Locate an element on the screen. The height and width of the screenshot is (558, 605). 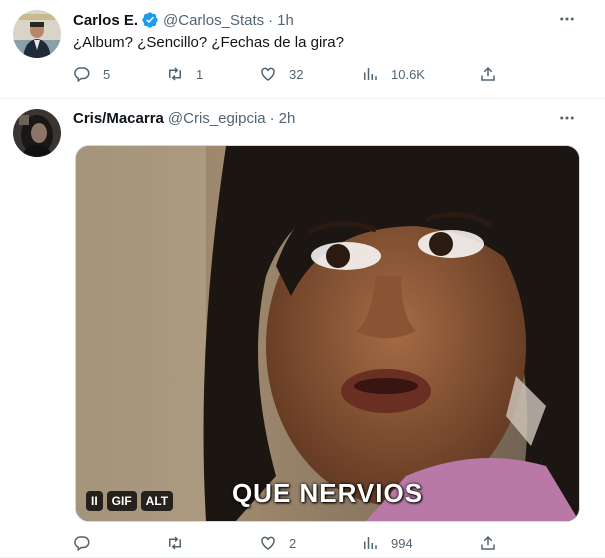
views-button: 994 is located at coordinates (387, 543).